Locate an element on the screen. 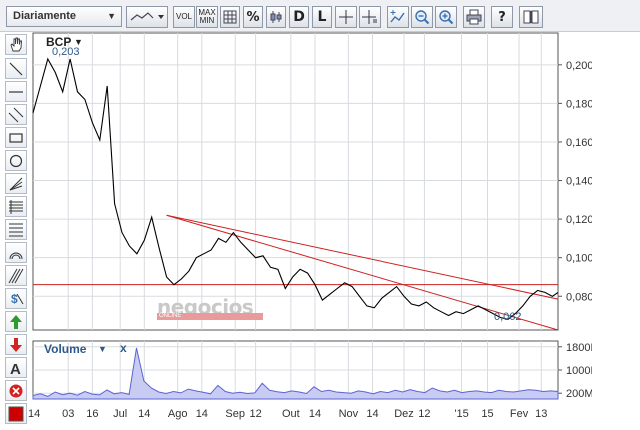 The width and height of the screenshot is (640, 430). pan-tool-button is located at coordinates (16, 44).